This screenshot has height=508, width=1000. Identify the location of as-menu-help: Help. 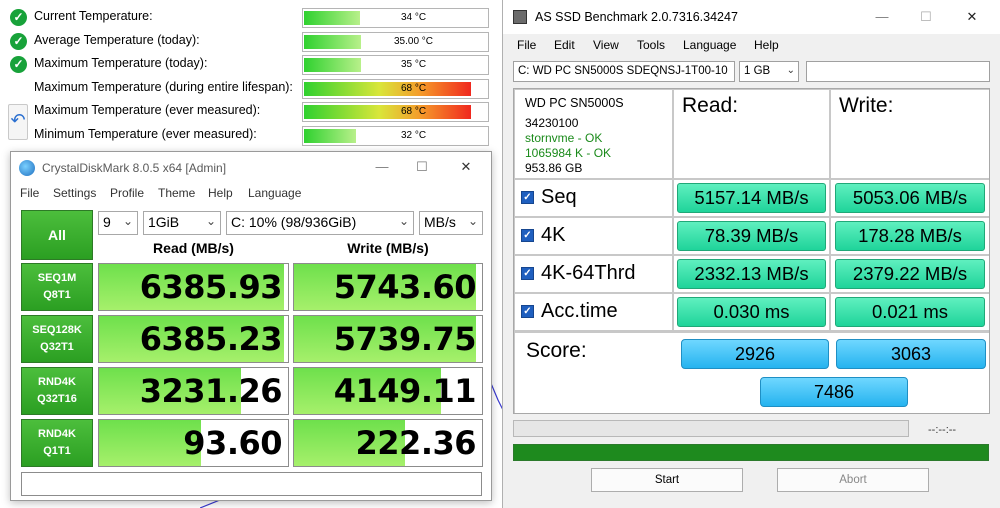
(766, 45).